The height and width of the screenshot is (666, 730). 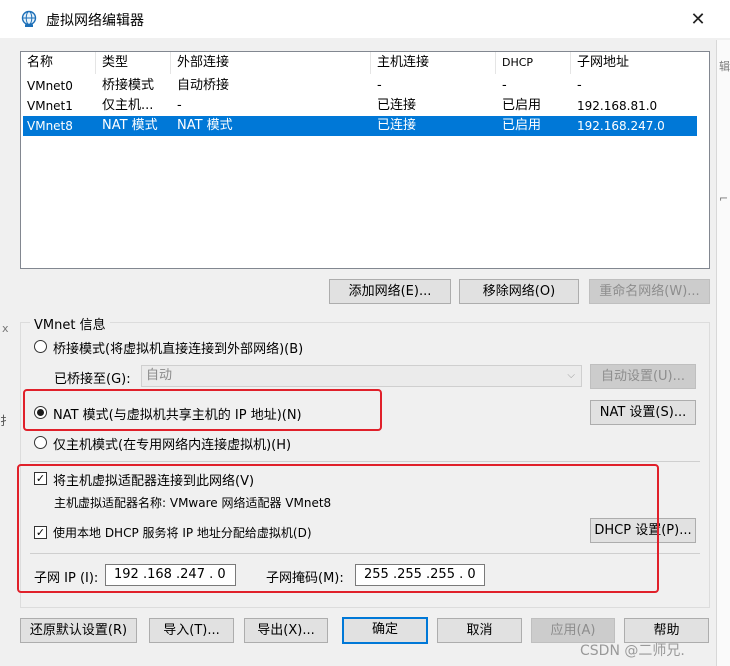 What do you see at coordinates (29, 18) in the screenshot?
I see `network-globe-icon` at bounding box center [29, 18].